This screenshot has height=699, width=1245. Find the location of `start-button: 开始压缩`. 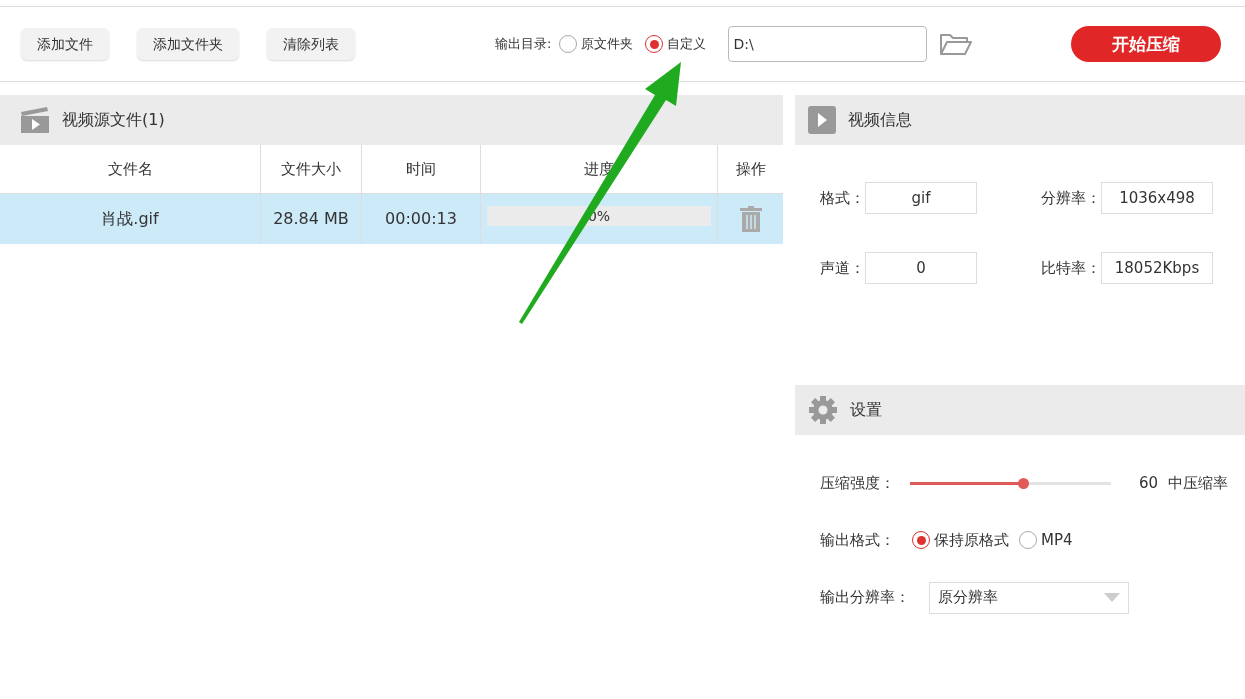

start-button: 开始压缩 is located at coordinates (1146, 44).